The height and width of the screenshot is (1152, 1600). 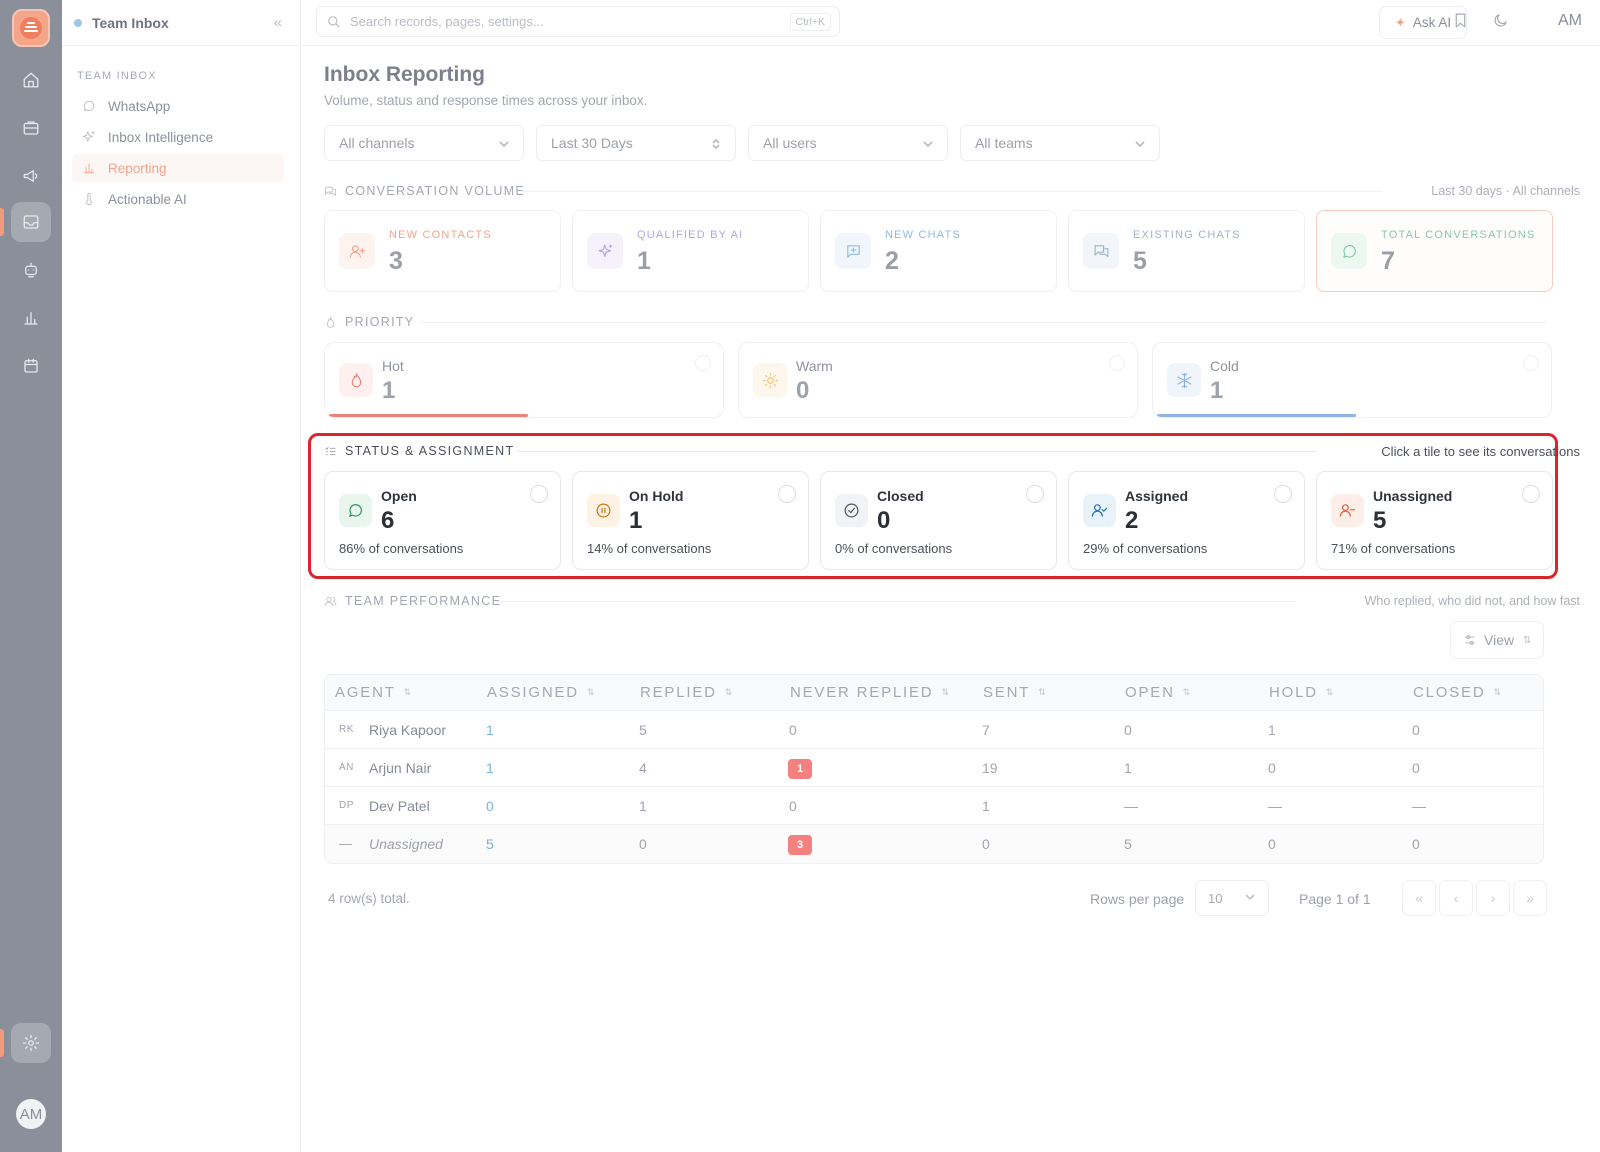 What do you see at coordinates (793, 730) in the screenshot?
I see `never-replied-count: 0` at bounding box center [793, 730].